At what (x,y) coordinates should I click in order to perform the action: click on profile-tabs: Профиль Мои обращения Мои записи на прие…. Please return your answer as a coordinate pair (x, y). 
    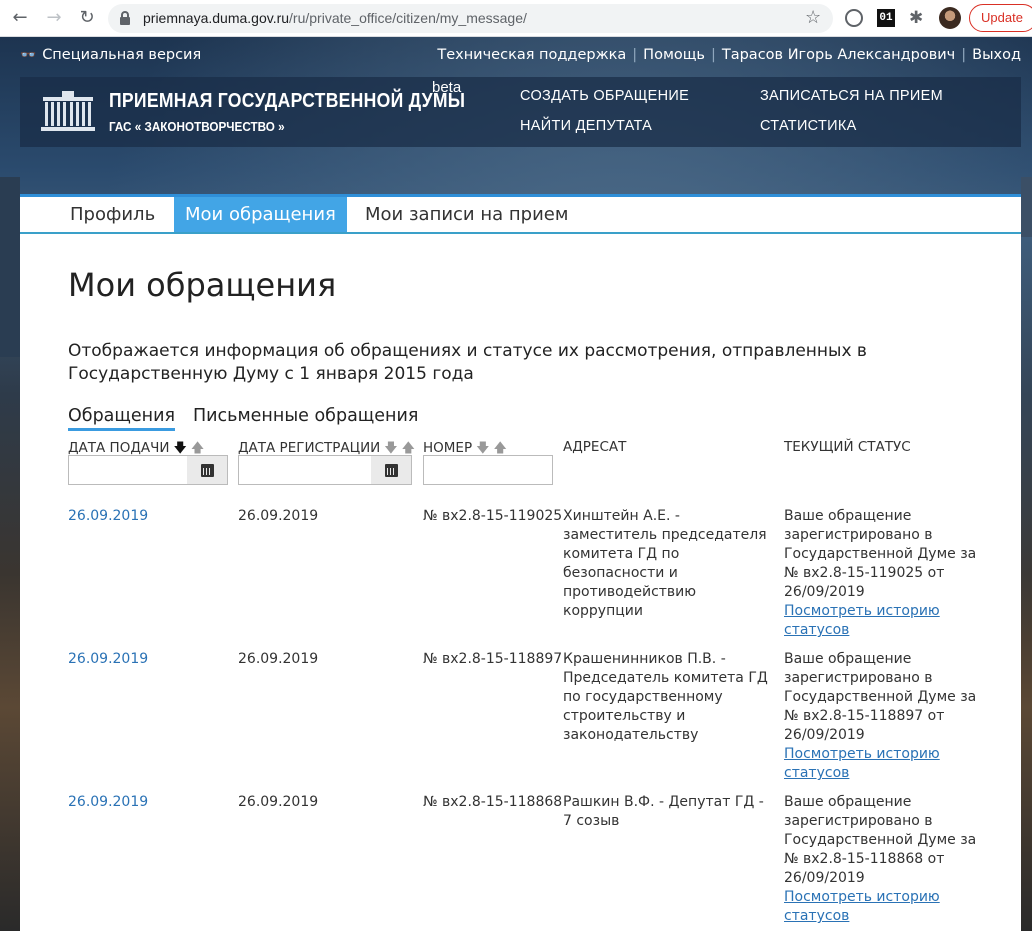
    Looking at the image, I should click on (520, 214).